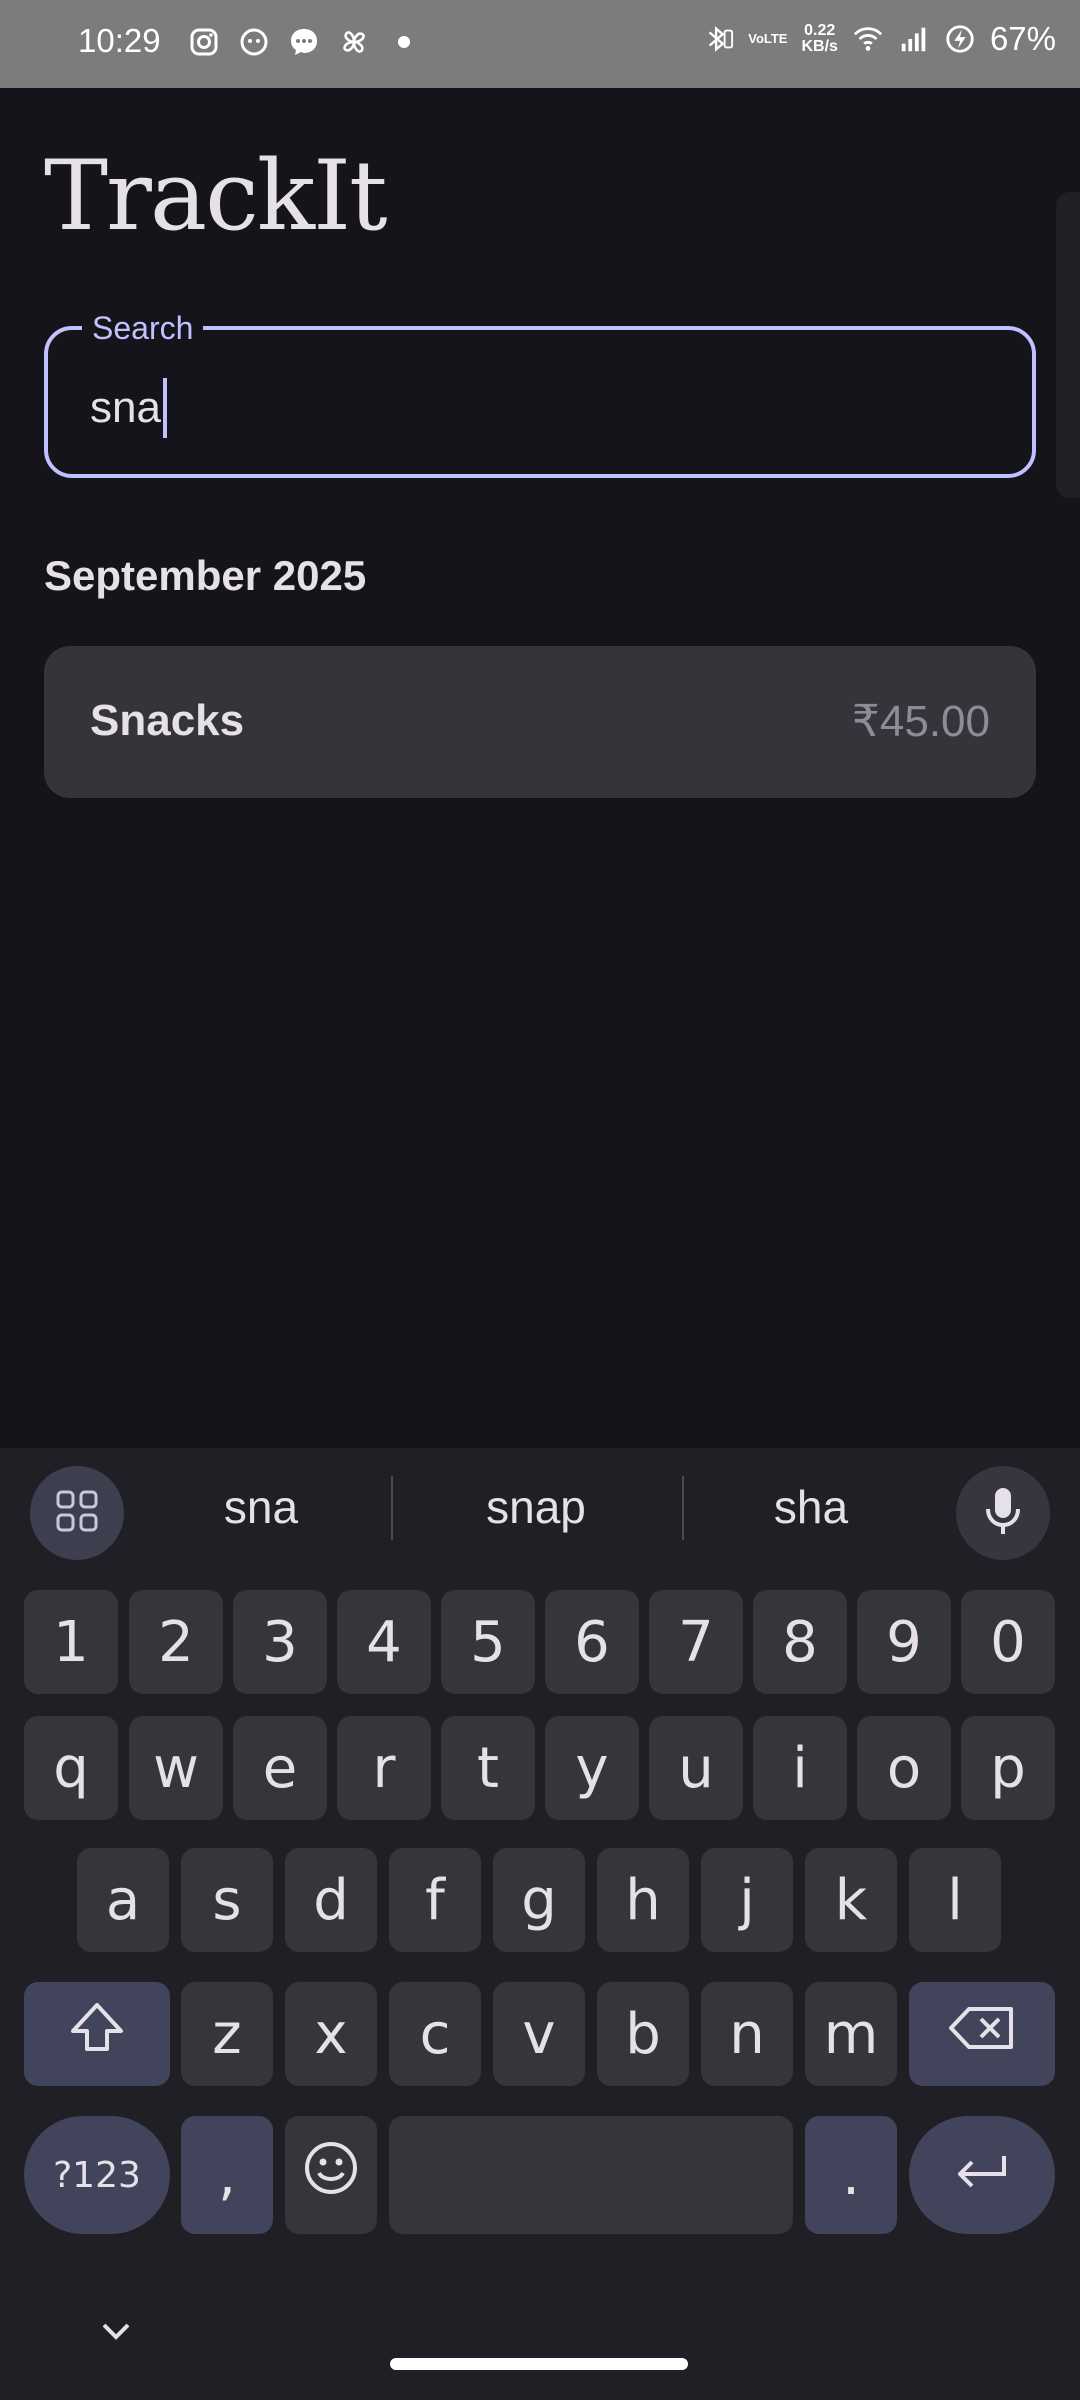 The image size is (1080, 2400). Describe the element at coordinates (97, 2175) in the screenshot. I see `symbols-key: ?123` at that location.